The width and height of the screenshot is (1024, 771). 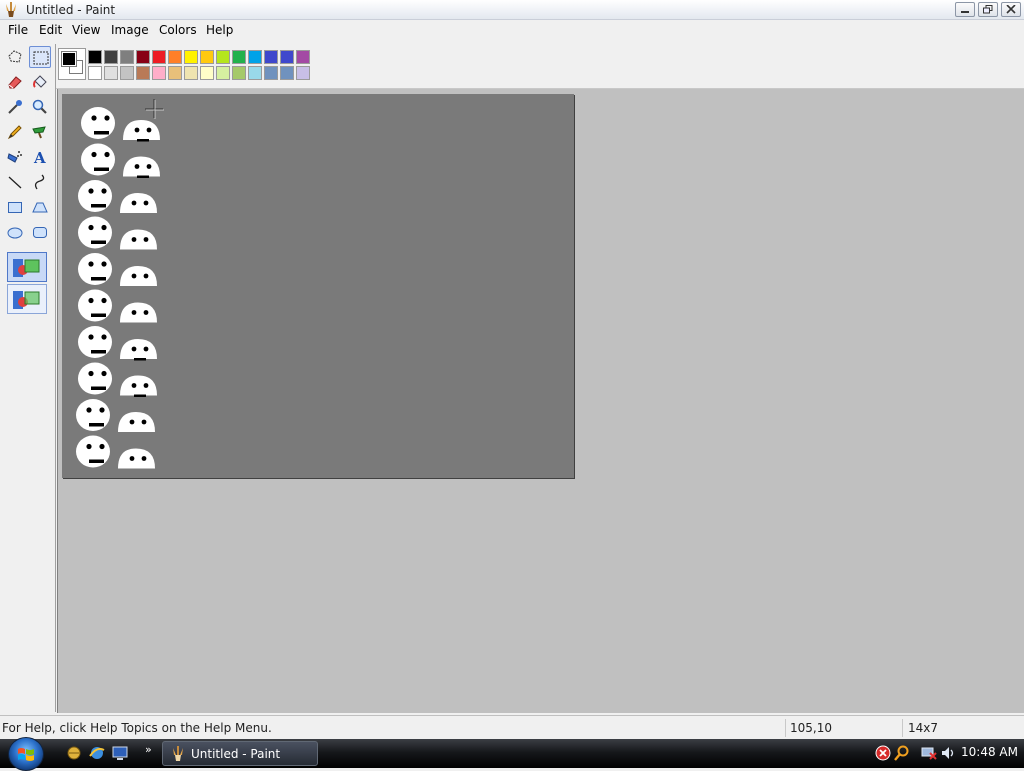 I want to click on option-opaque-selection, so click(x=27, y=267).